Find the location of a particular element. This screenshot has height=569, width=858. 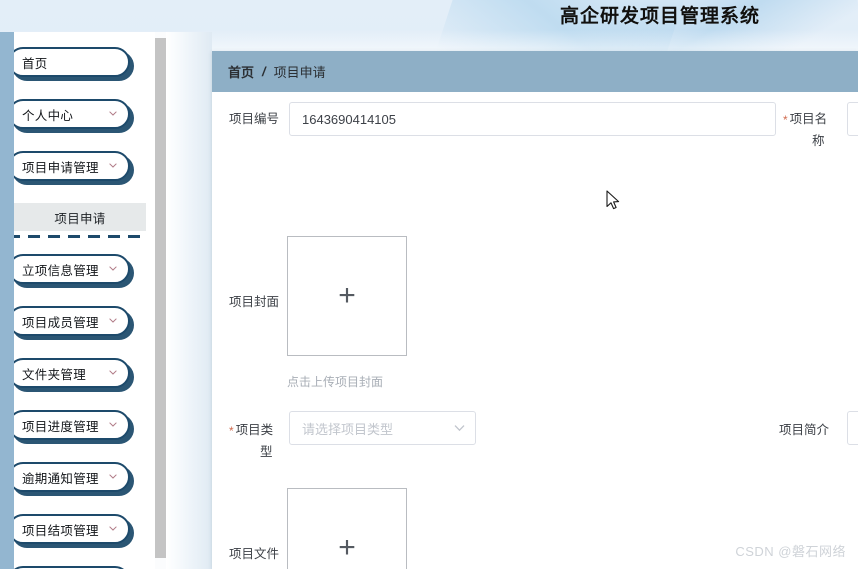

project-type-label: * 项目类 is located at coordinates (251, 430).